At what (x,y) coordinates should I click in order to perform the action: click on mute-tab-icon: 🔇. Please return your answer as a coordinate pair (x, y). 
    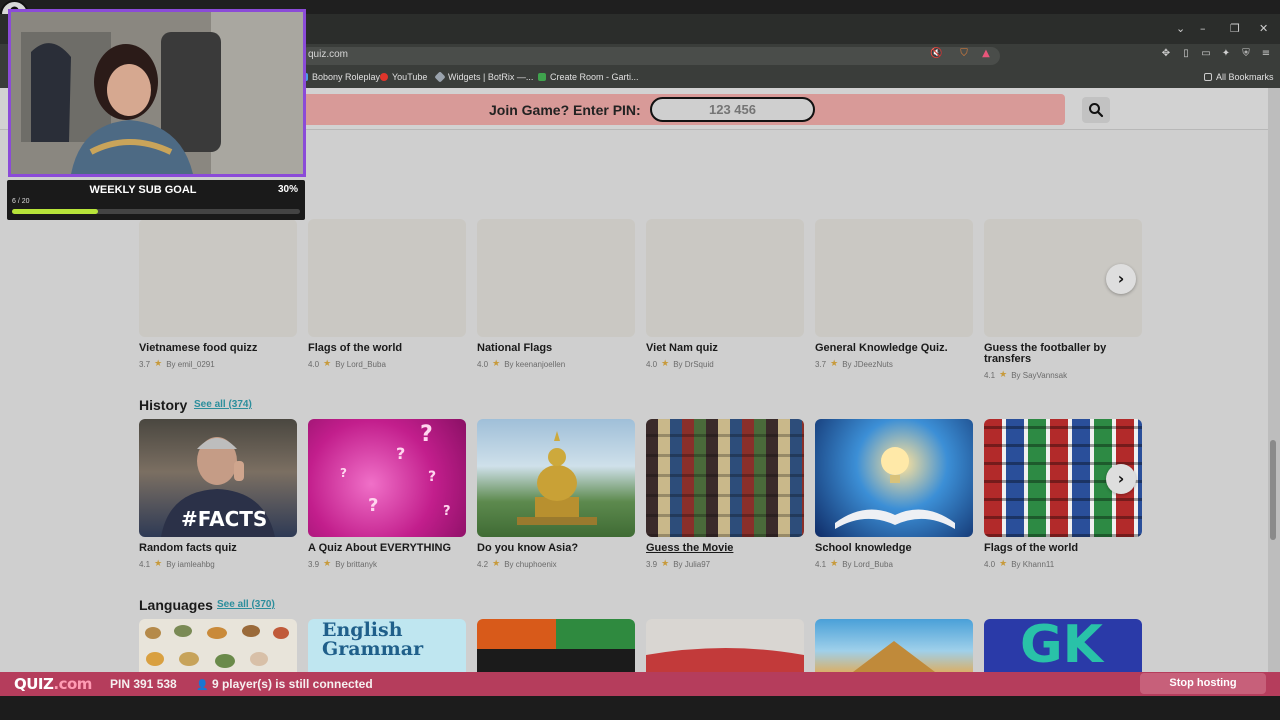
    Looking at the image, I should click on (936, 54).